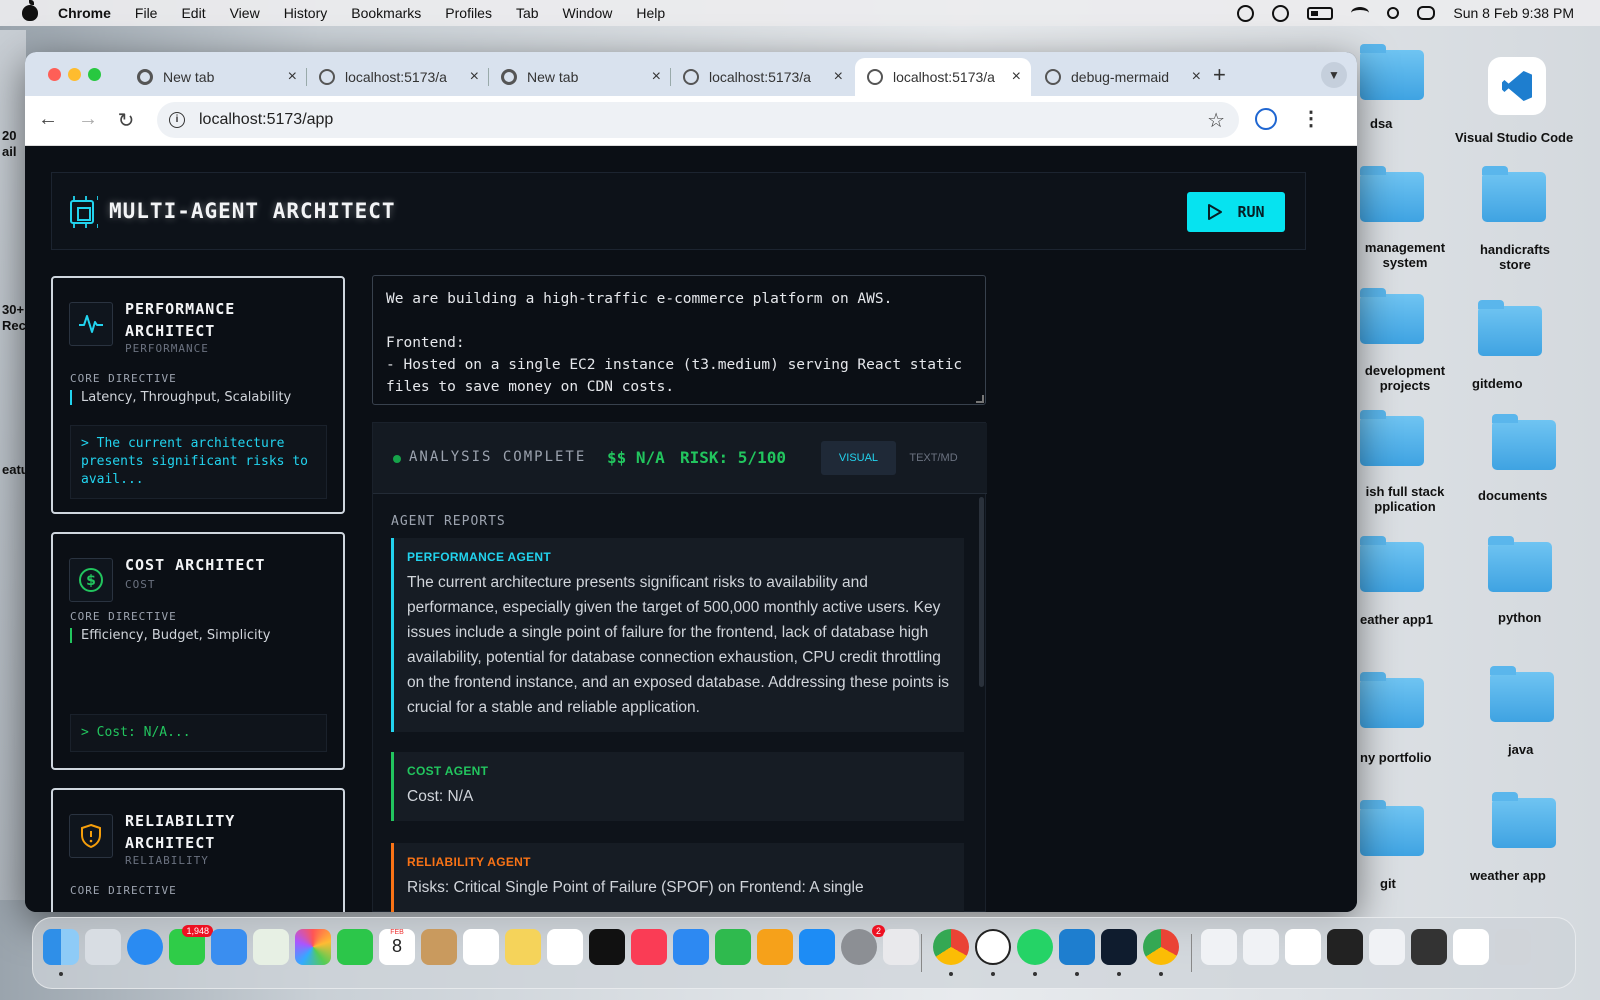 This screenshot has width=1600, height=1000. What do you see at coordinates (481, 947) in the screenshot?
I see `reminders-icon` at bounding box center [481, 947].